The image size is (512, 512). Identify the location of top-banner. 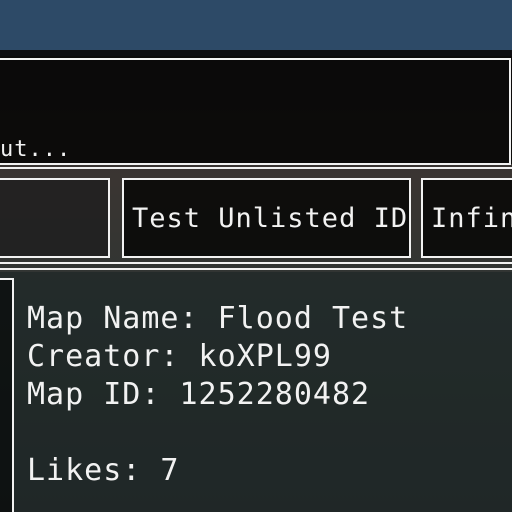
(256, 25).